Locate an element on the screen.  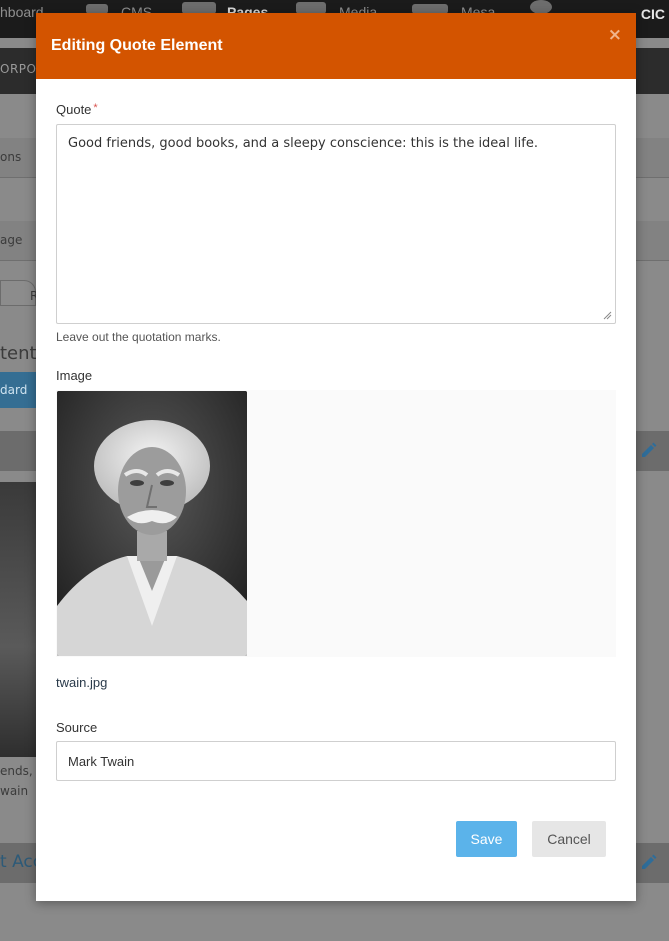
quote-preview-line-2: wain is located at coordinates (14, 791).